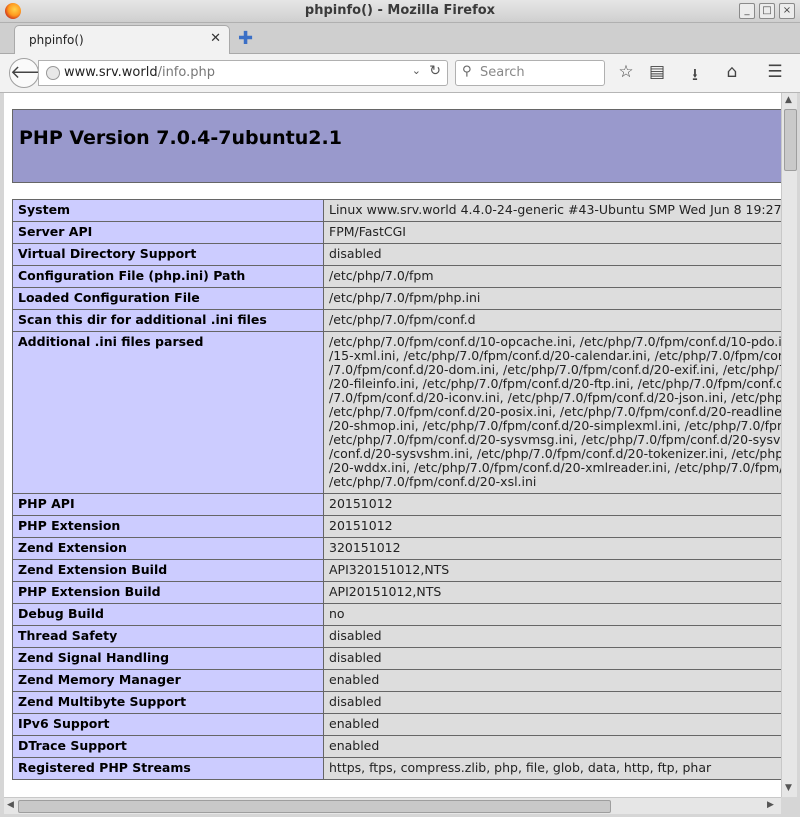  I want to click on search-placeholder: Search, so click(502, 72).